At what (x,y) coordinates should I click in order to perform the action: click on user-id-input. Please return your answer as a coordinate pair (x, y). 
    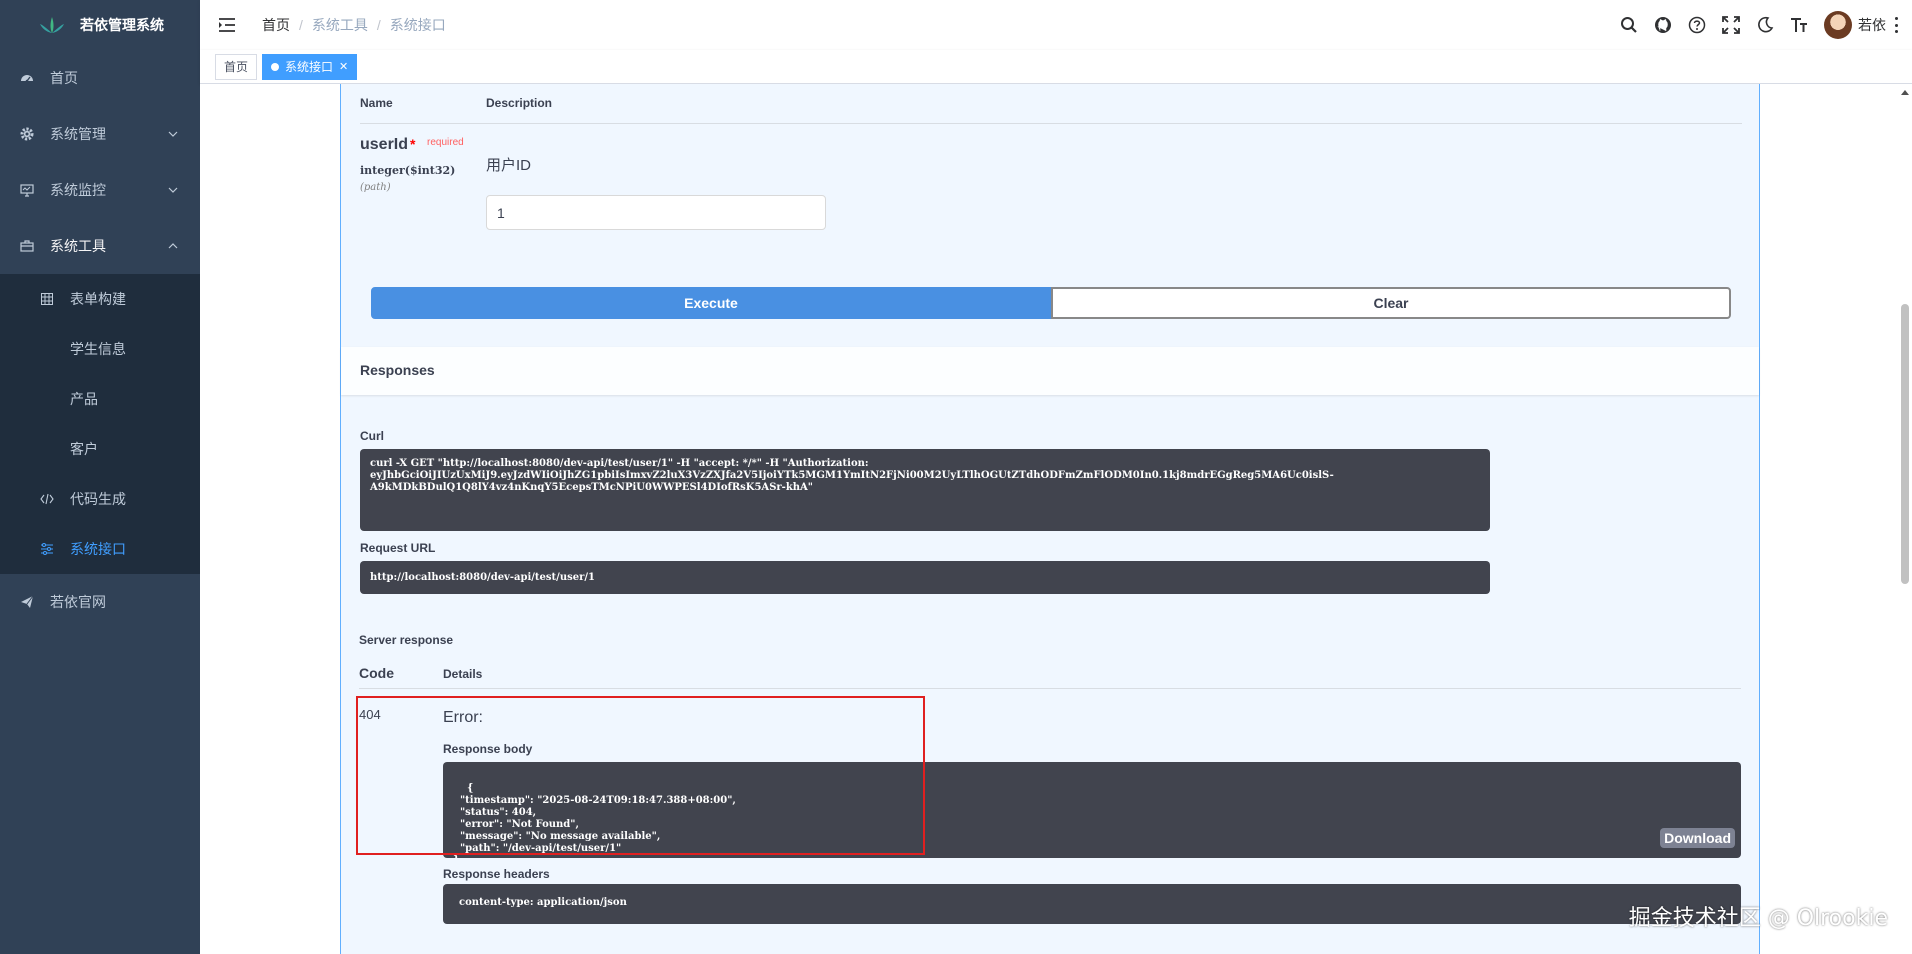
    Looking at the image, I should click on (656, 212).